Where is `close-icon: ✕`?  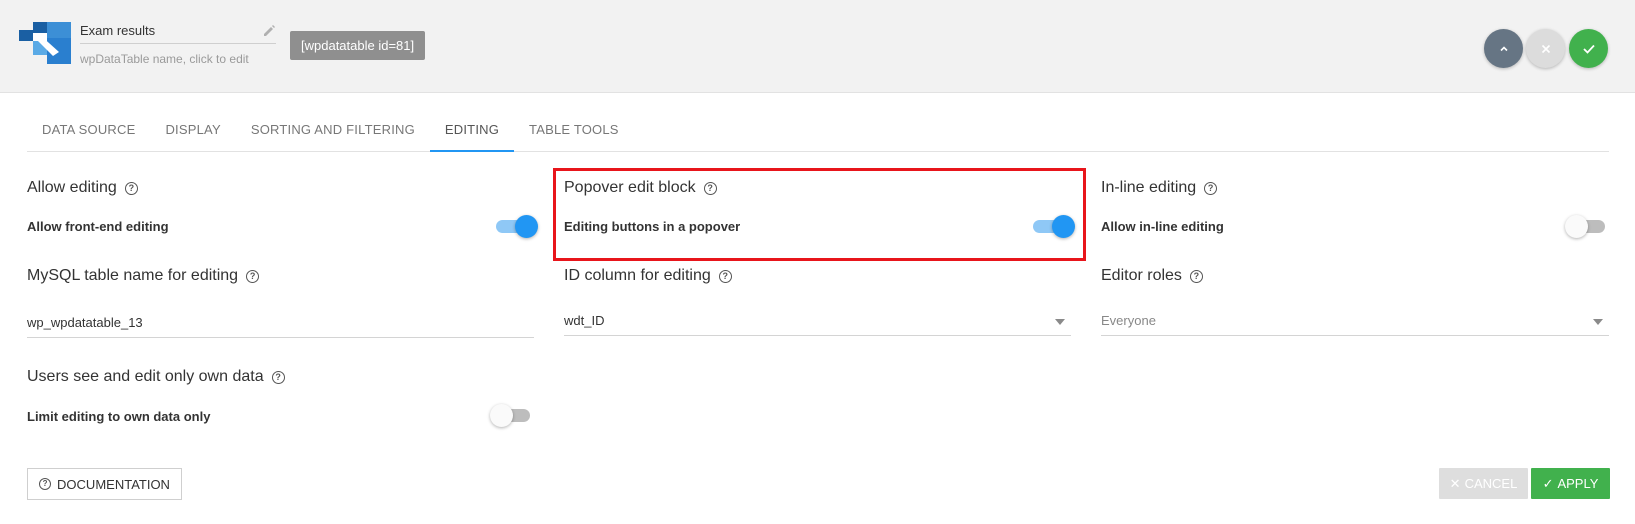 close-icon: ✕ is located at coordinates (1455, 483).